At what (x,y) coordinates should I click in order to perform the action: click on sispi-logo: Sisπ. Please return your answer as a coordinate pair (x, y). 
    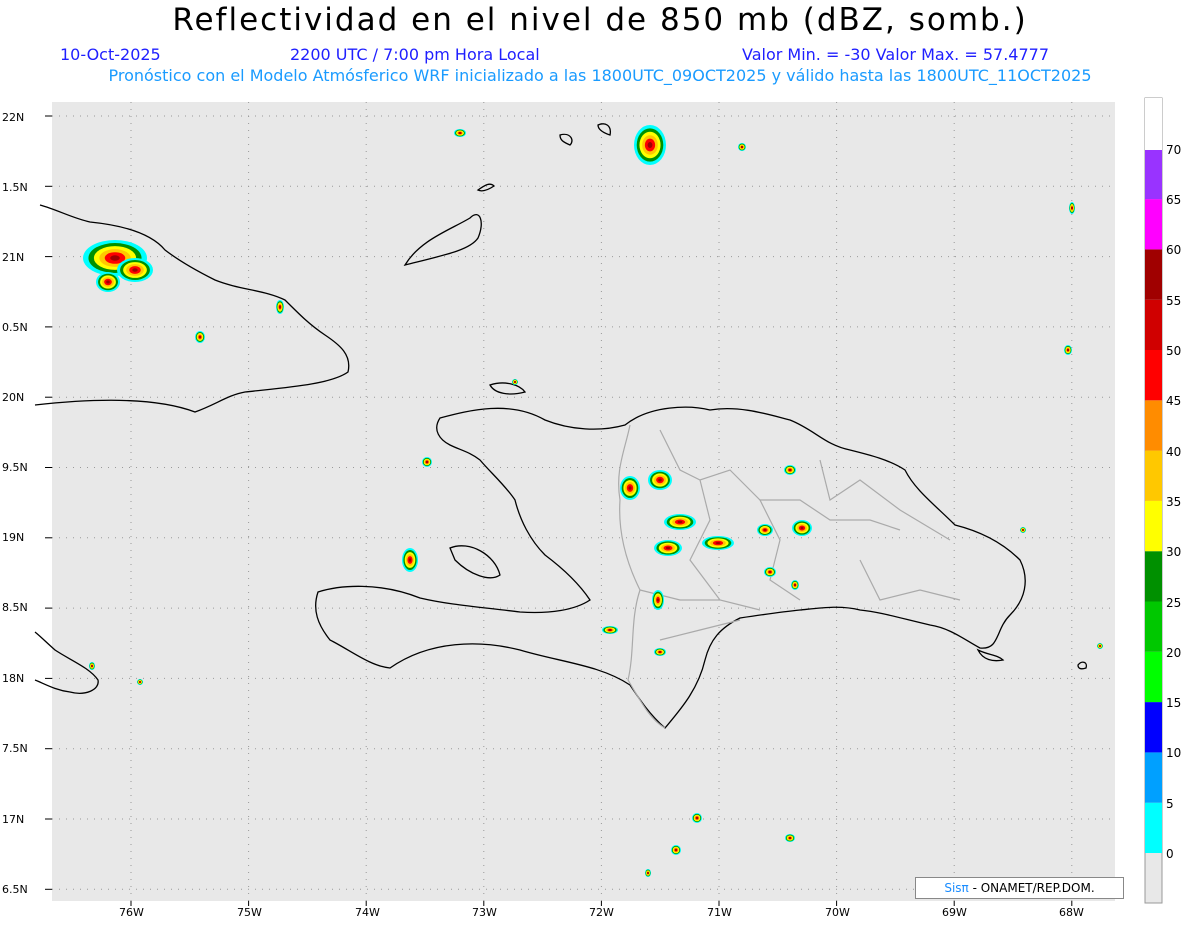
    Looking at the image, I should click on (956, 888).